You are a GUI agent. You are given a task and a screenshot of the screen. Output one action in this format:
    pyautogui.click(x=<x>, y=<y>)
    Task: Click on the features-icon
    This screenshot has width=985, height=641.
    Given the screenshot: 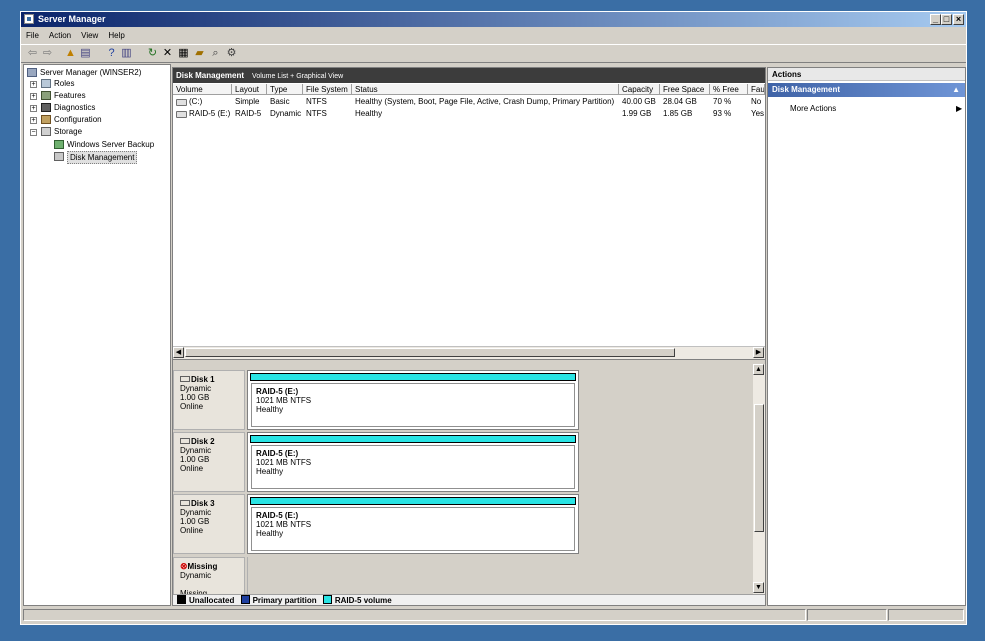 What is the action you would take?
    pyautogui.click(x=46, y=95)
    